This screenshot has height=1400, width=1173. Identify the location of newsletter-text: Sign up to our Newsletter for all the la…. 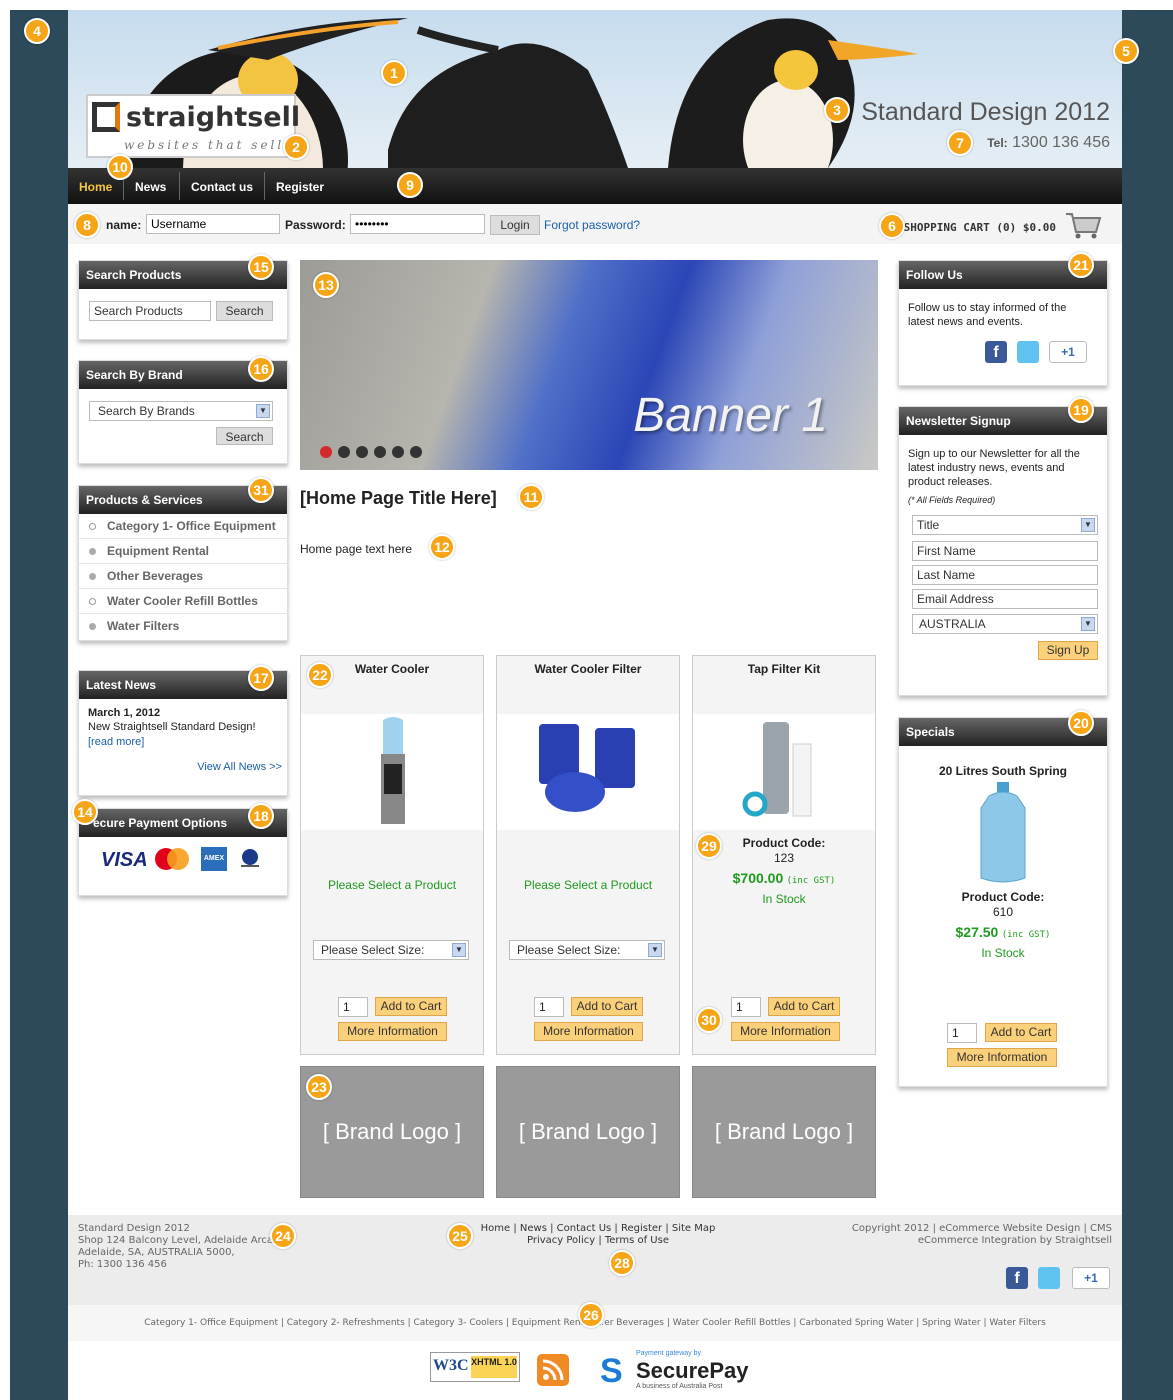
(994, 468).